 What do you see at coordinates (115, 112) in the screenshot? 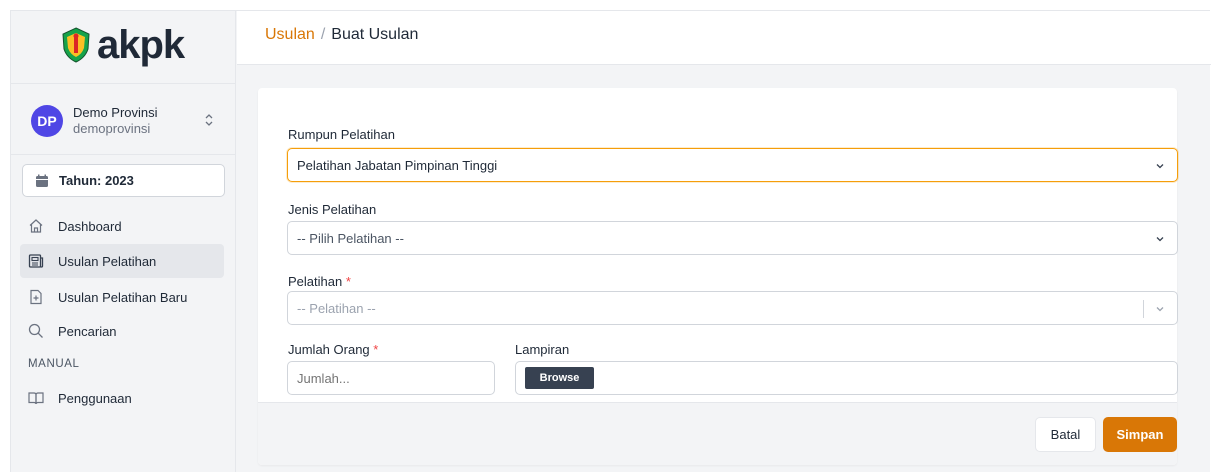
I see `user-name: Demo Provinsi` at bounding box center [115, 112].